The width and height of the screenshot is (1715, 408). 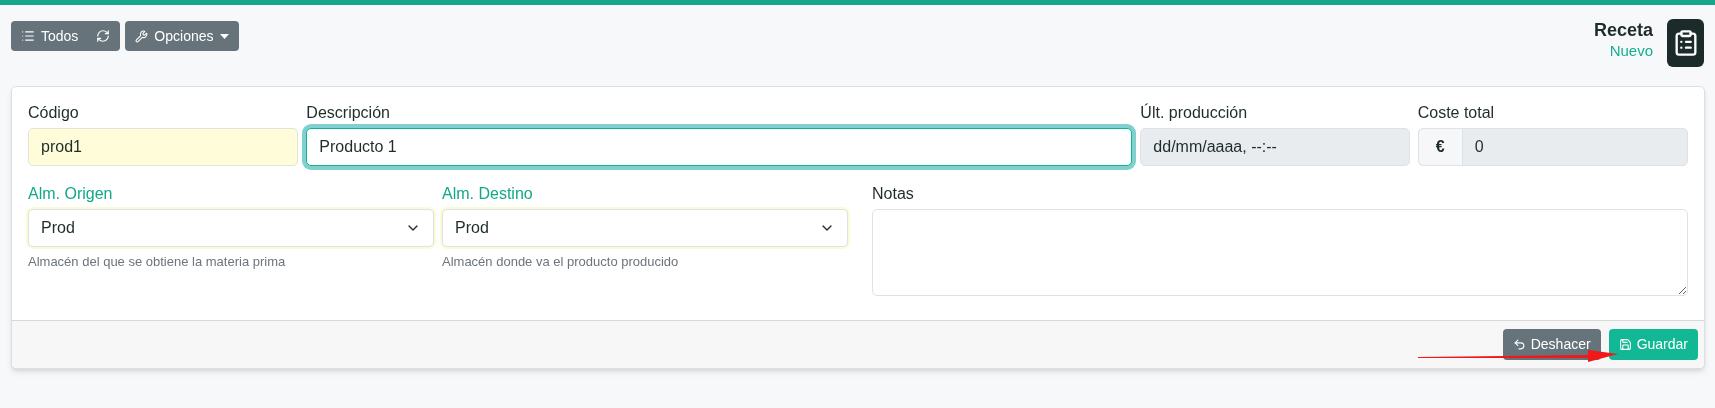 What do you see at coordinates (1625, 344) in the screenshot?
I see `save-icon` at bounding box center [1625, 344].